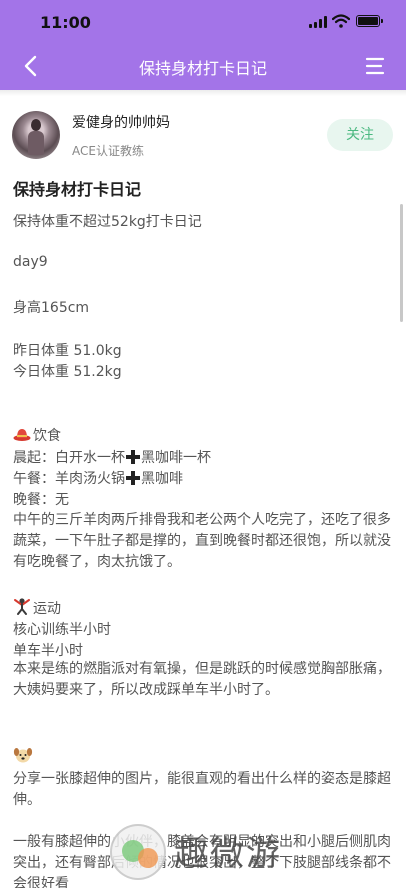 The height and width of the screenshot is (888, 406). I want to click on weight-yesterday: 昨日体重 51.0kg, so click(67, 351).